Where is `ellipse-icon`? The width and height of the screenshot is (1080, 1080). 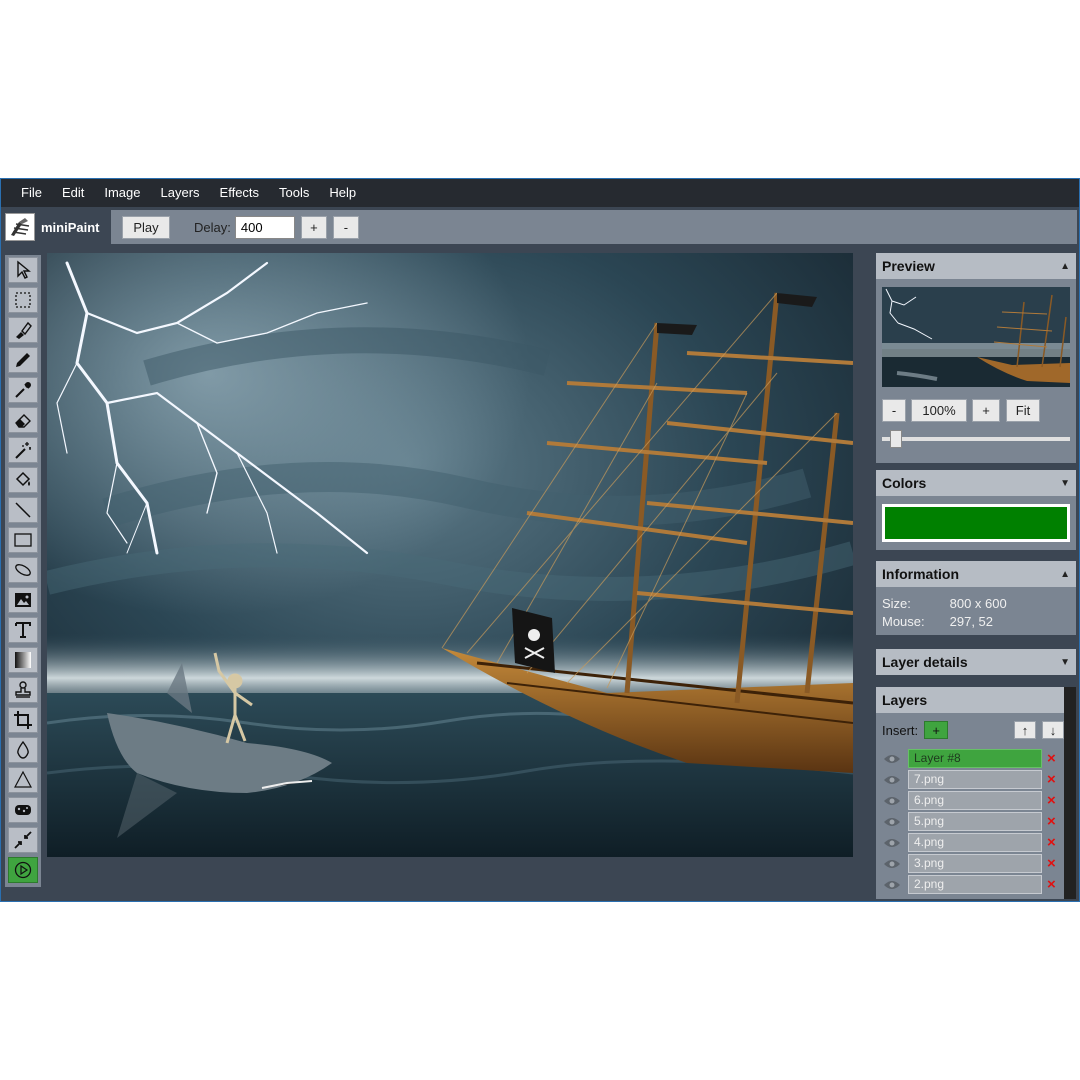 ellipse-icon is located at coordinates (23, 570).